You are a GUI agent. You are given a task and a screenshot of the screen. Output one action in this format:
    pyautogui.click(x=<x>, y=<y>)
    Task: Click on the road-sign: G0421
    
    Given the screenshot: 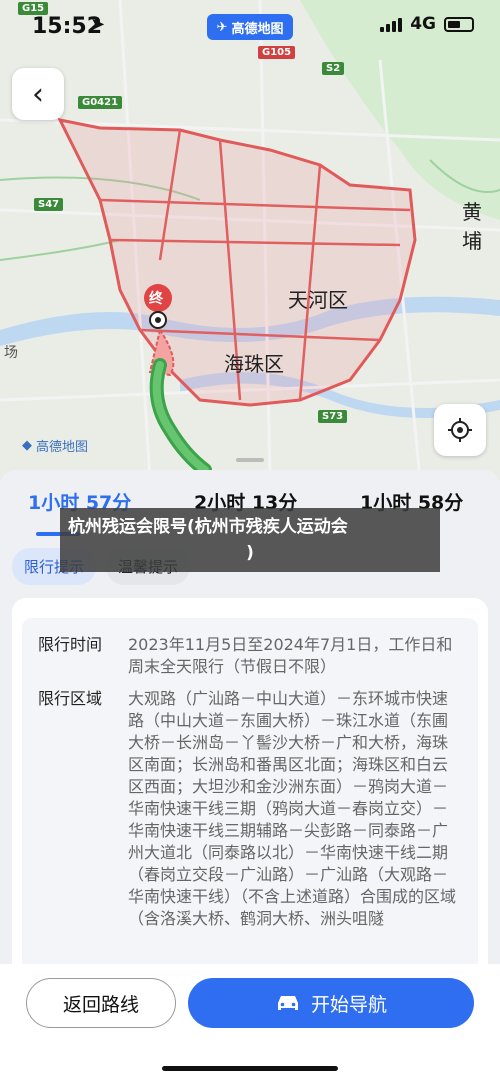 What is the action you would take?
    pyautogui.click(x=100, y=102)
    